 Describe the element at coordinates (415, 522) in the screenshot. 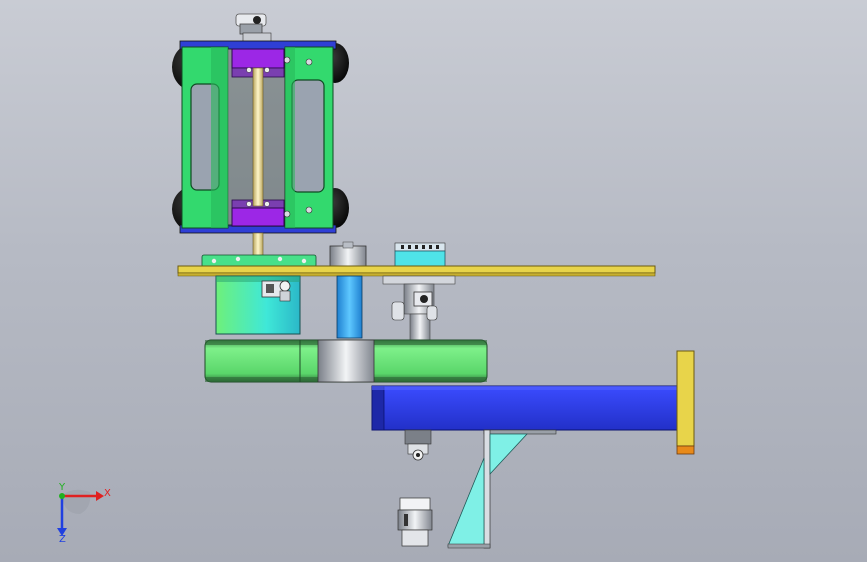

I see `bottom-sensor` at that location.